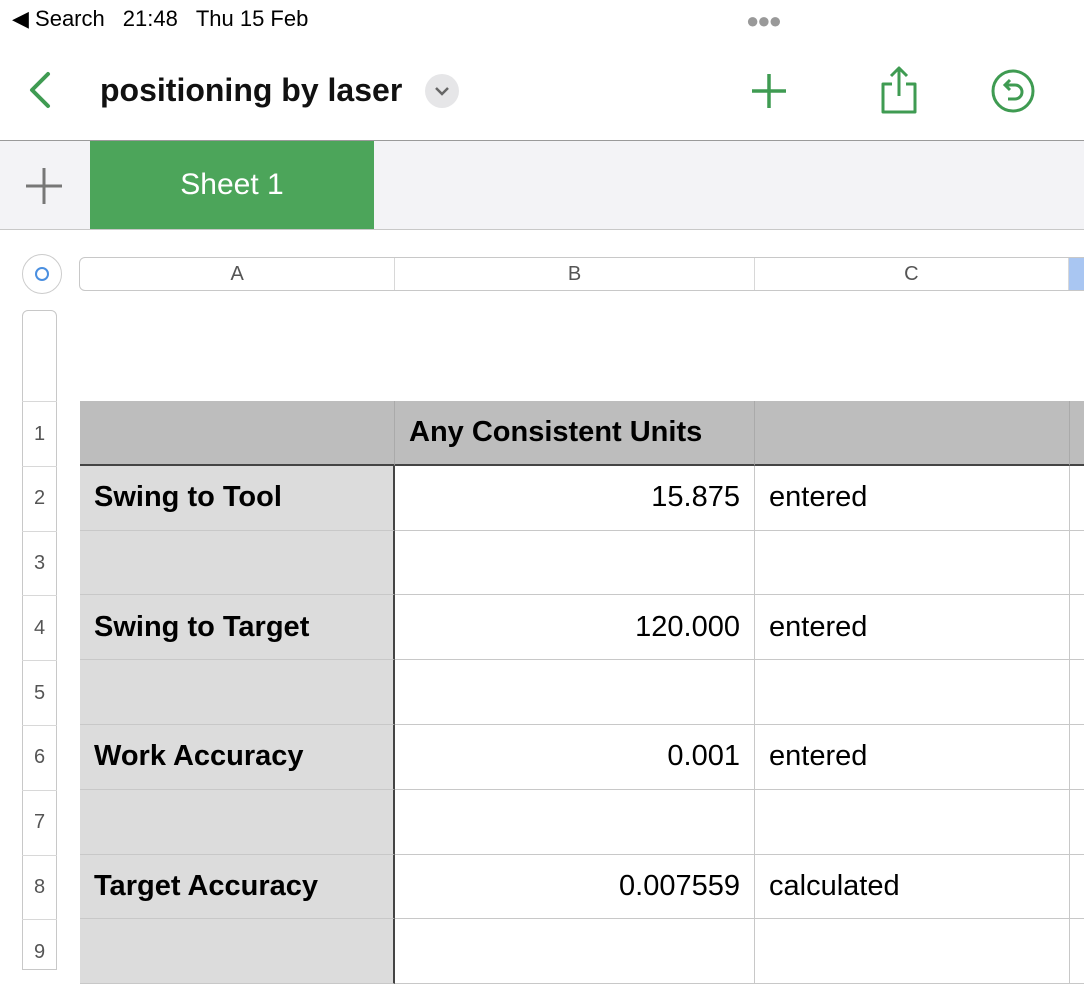  I want to click on select-table-button, so click(42, 274).